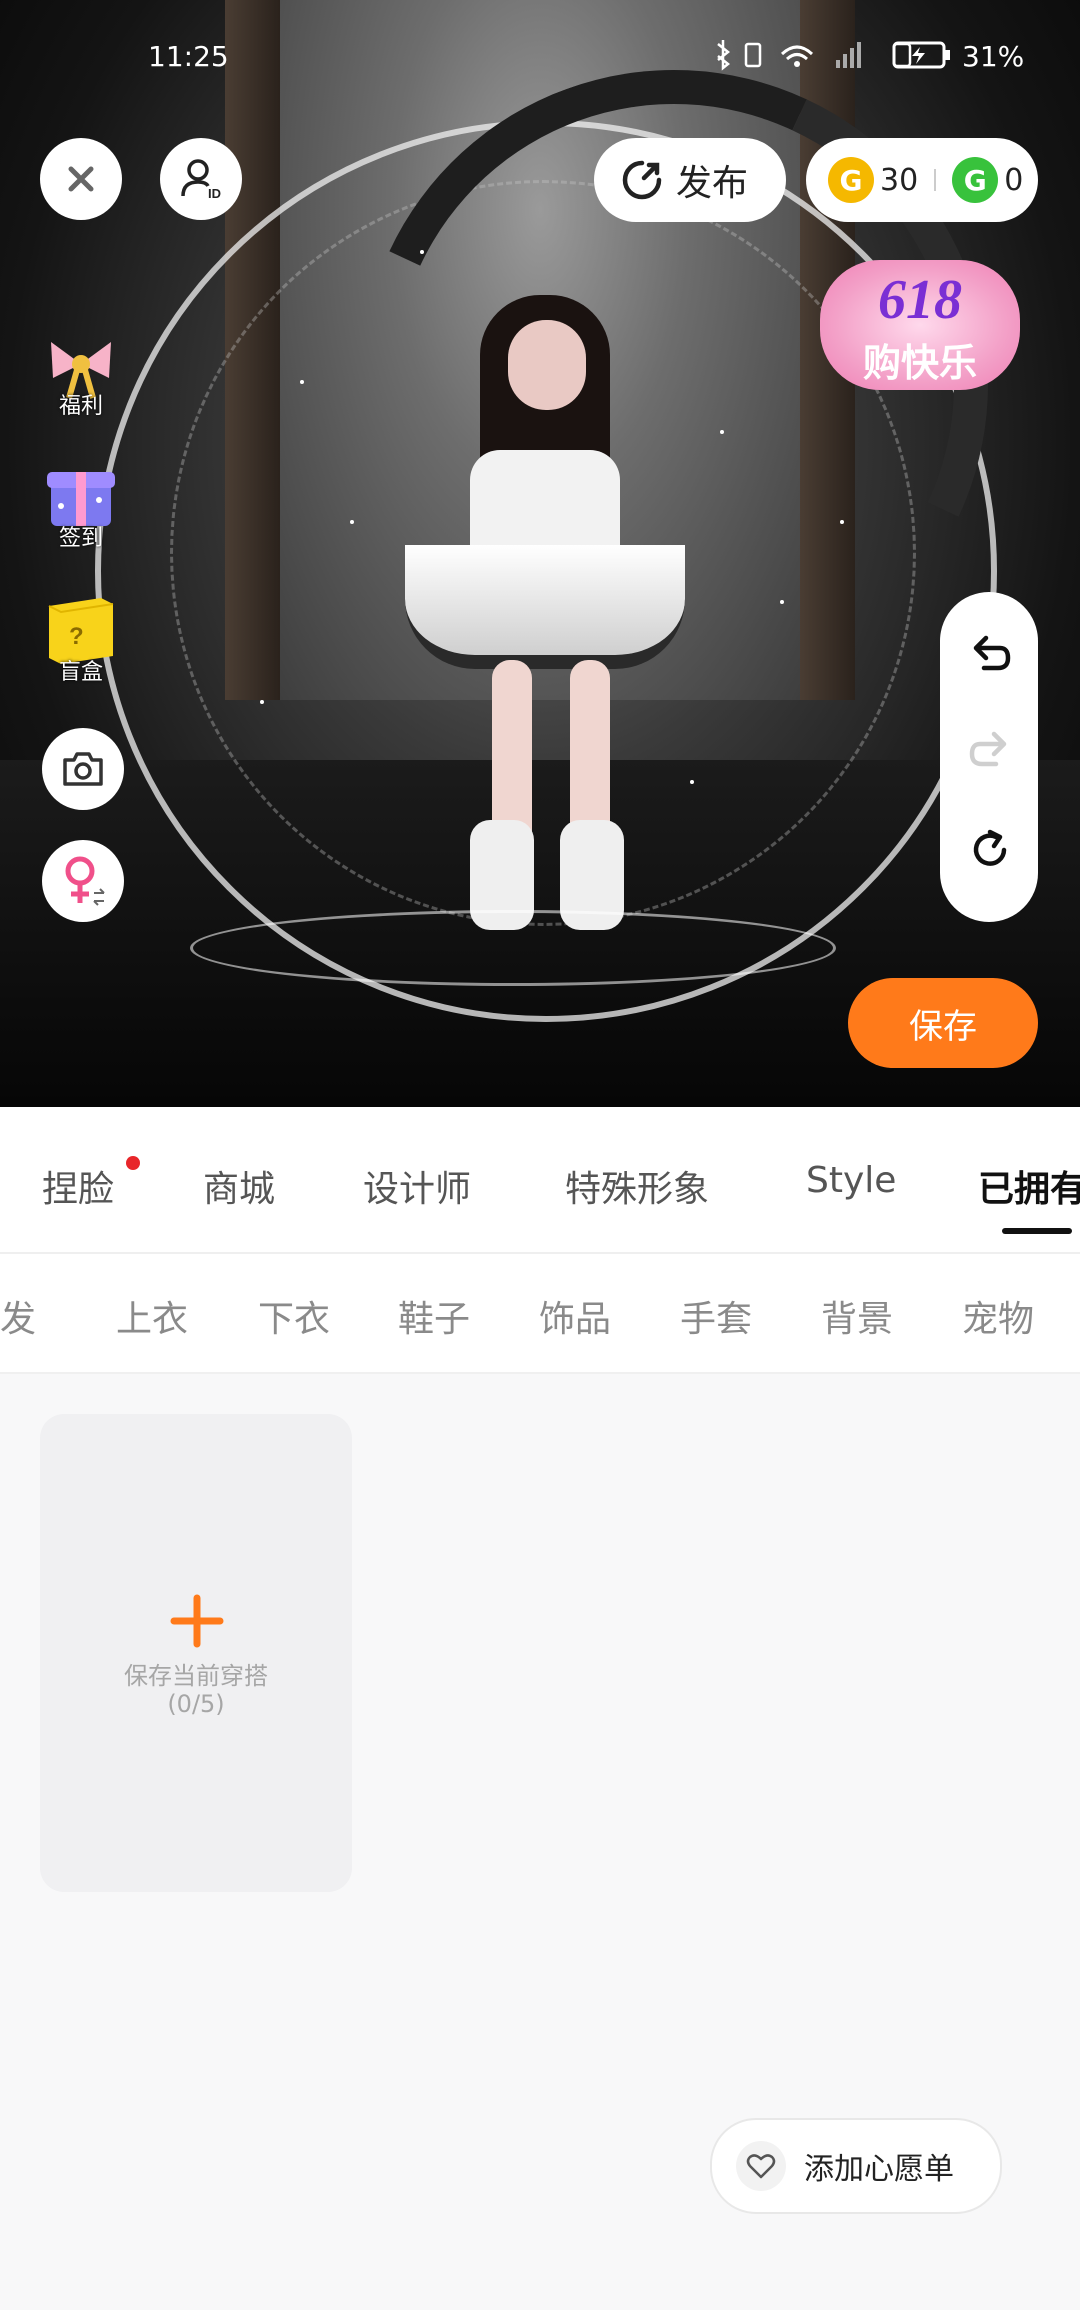 Image resolution: width=1080 pixels, height=2310 pixels. I want to click on signal-icons, so click(814, 55).